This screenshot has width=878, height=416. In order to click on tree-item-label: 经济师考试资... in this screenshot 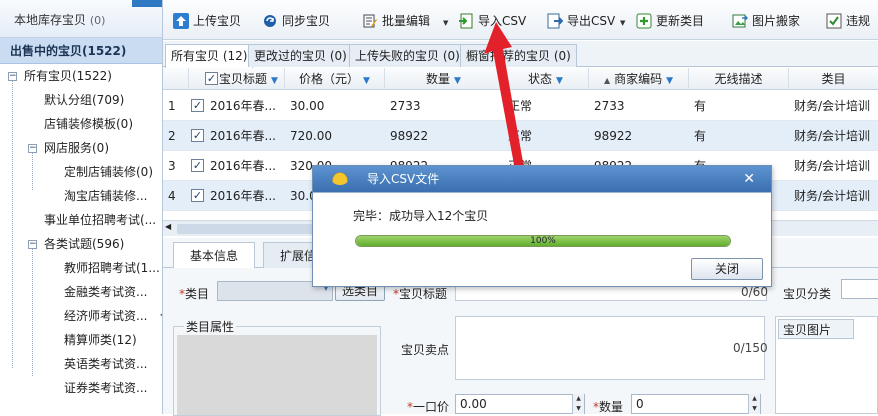, I will do `click(106, 316)`.